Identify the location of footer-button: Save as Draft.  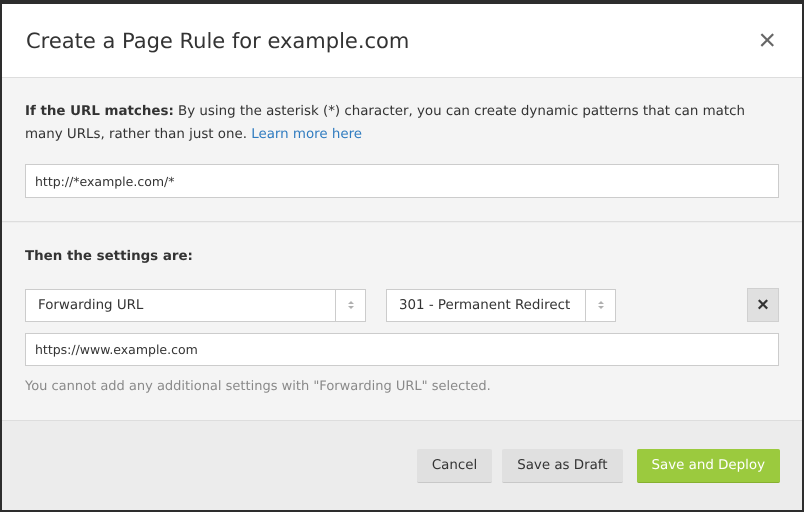
(562, 465).